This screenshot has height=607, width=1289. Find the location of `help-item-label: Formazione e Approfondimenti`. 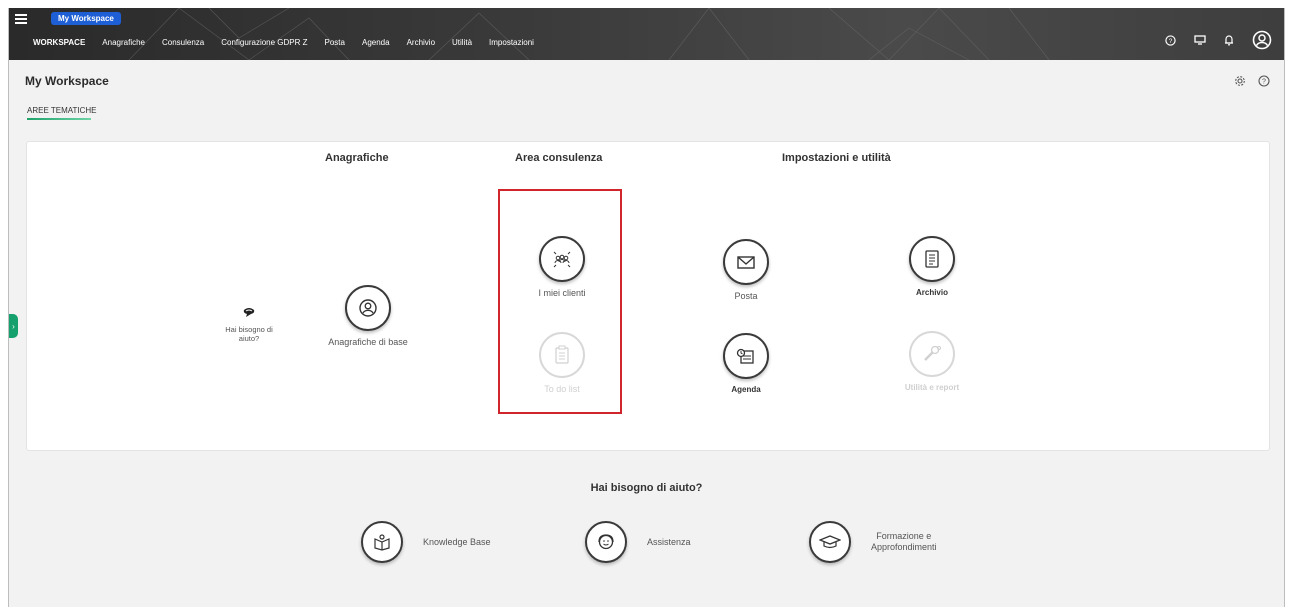

help-item-label: Formazione e Approfondimenti is located at coordinates (904, 542).